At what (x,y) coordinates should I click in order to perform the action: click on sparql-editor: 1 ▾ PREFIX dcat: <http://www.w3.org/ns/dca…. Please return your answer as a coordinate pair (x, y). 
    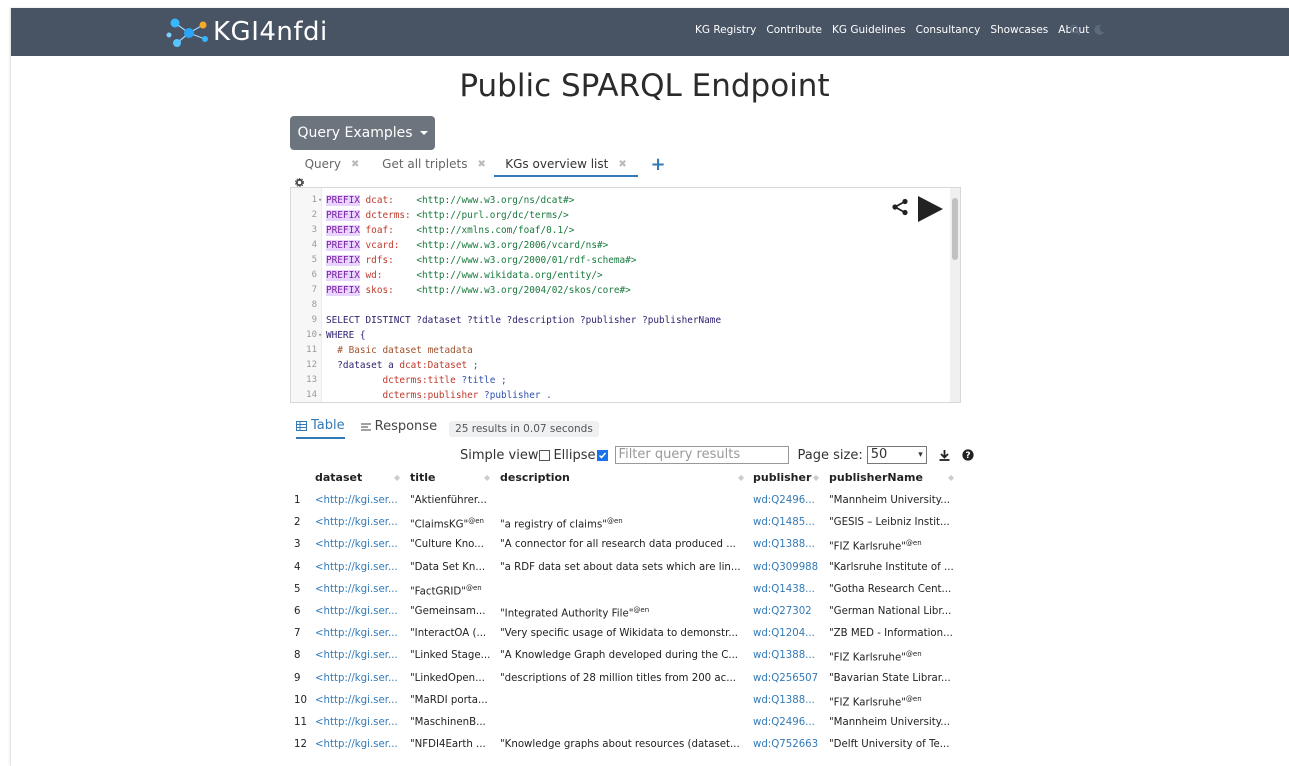
    Looking at the image, I should click on (625, 295).